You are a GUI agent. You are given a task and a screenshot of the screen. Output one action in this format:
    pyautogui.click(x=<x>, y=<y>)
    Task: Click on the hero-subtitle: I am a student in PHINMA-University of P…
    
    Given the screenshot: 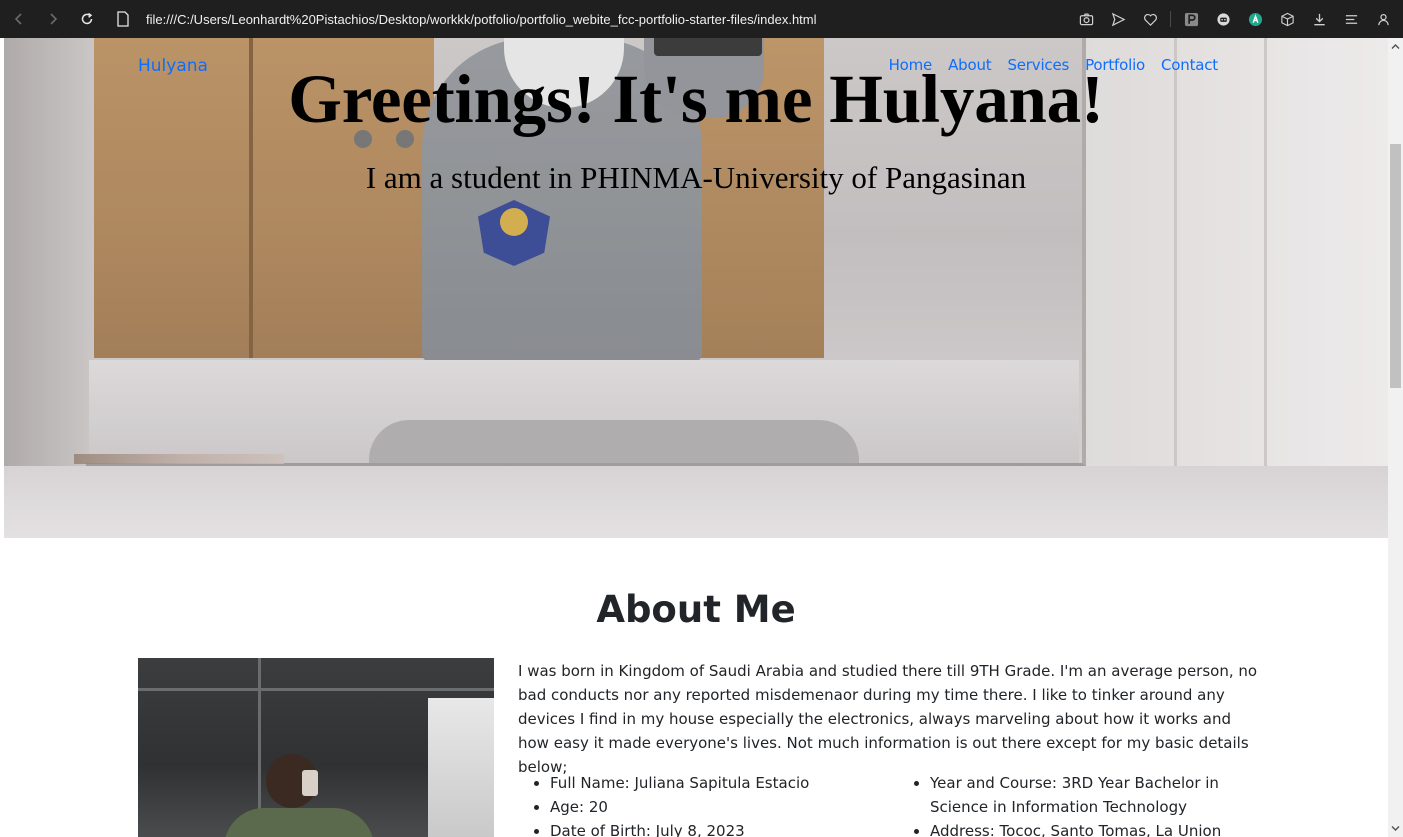 What is the action you would take?
    pyautogui.click(x=696, y=177)
    